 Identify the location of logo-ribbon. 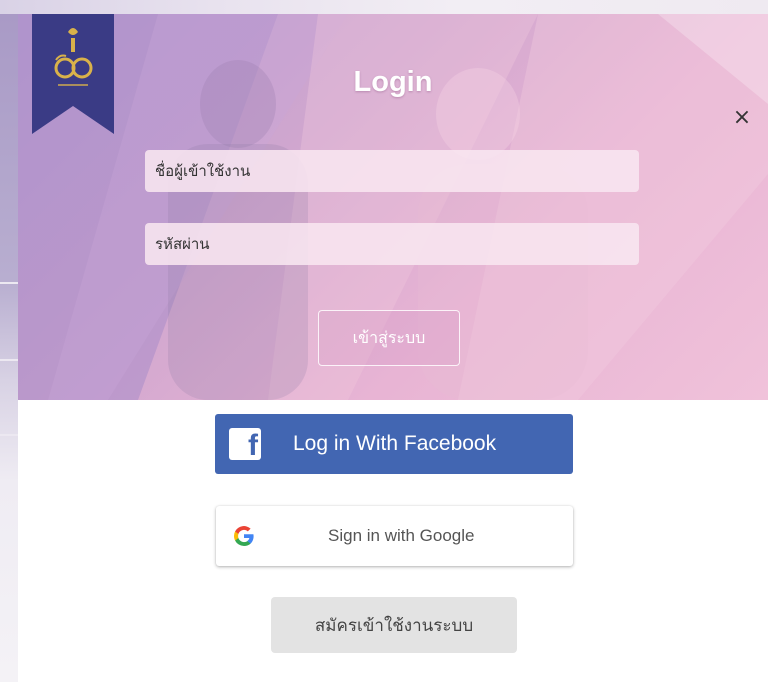
(73, 74).